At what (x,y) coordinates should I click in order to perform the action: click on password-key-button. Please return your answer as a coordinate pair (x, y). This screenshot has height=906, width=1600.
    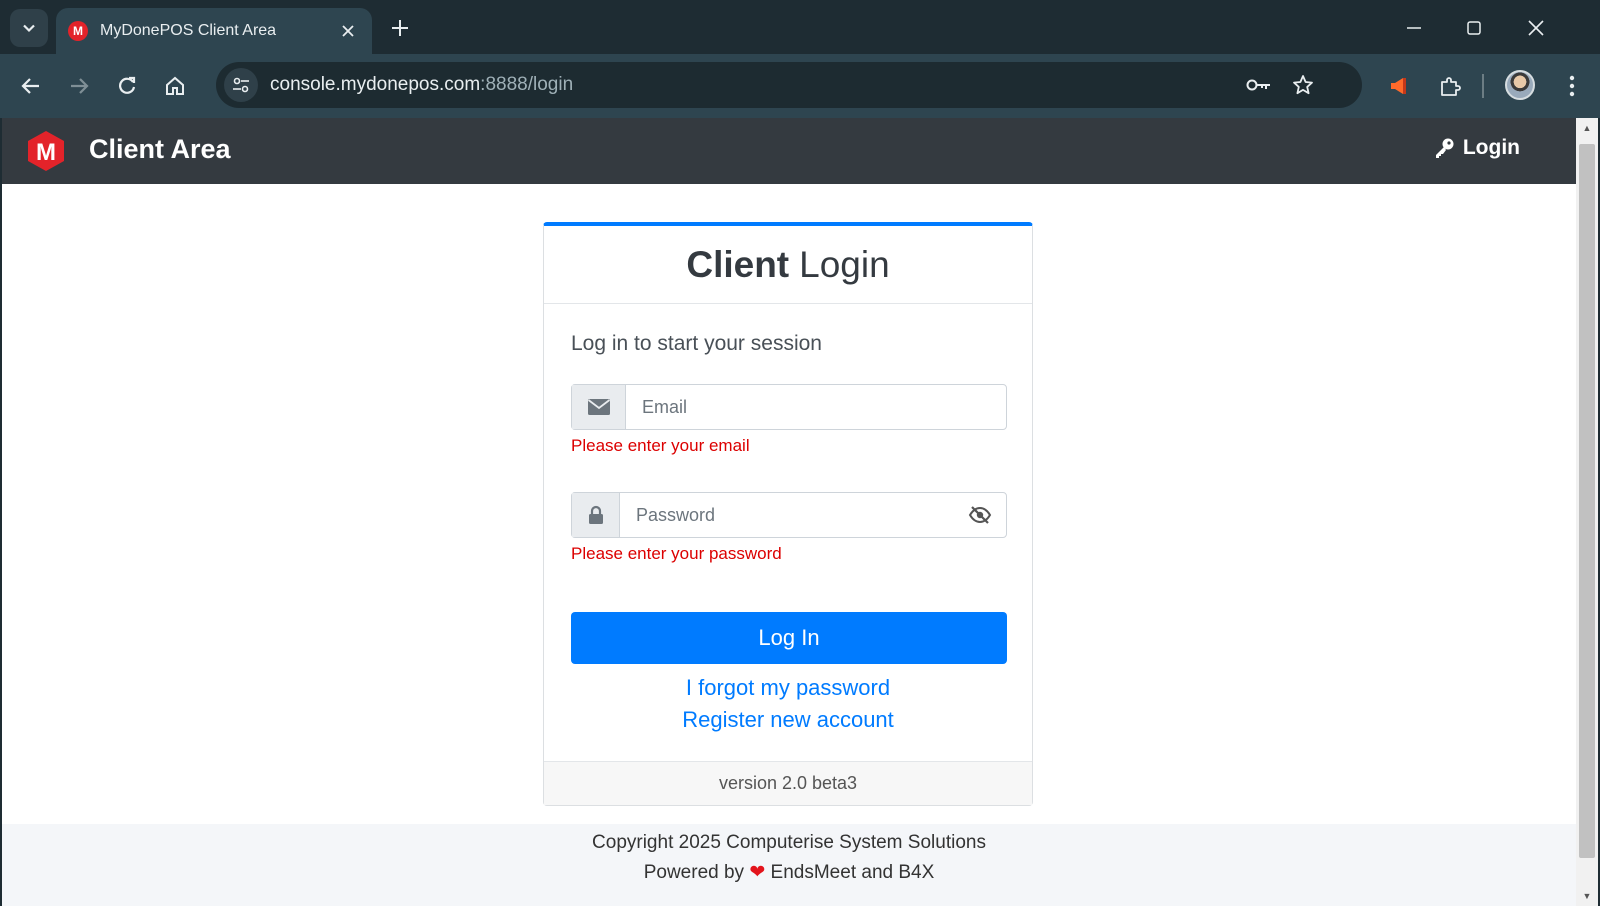
    Looking at the image, I should click on (1259, 85).